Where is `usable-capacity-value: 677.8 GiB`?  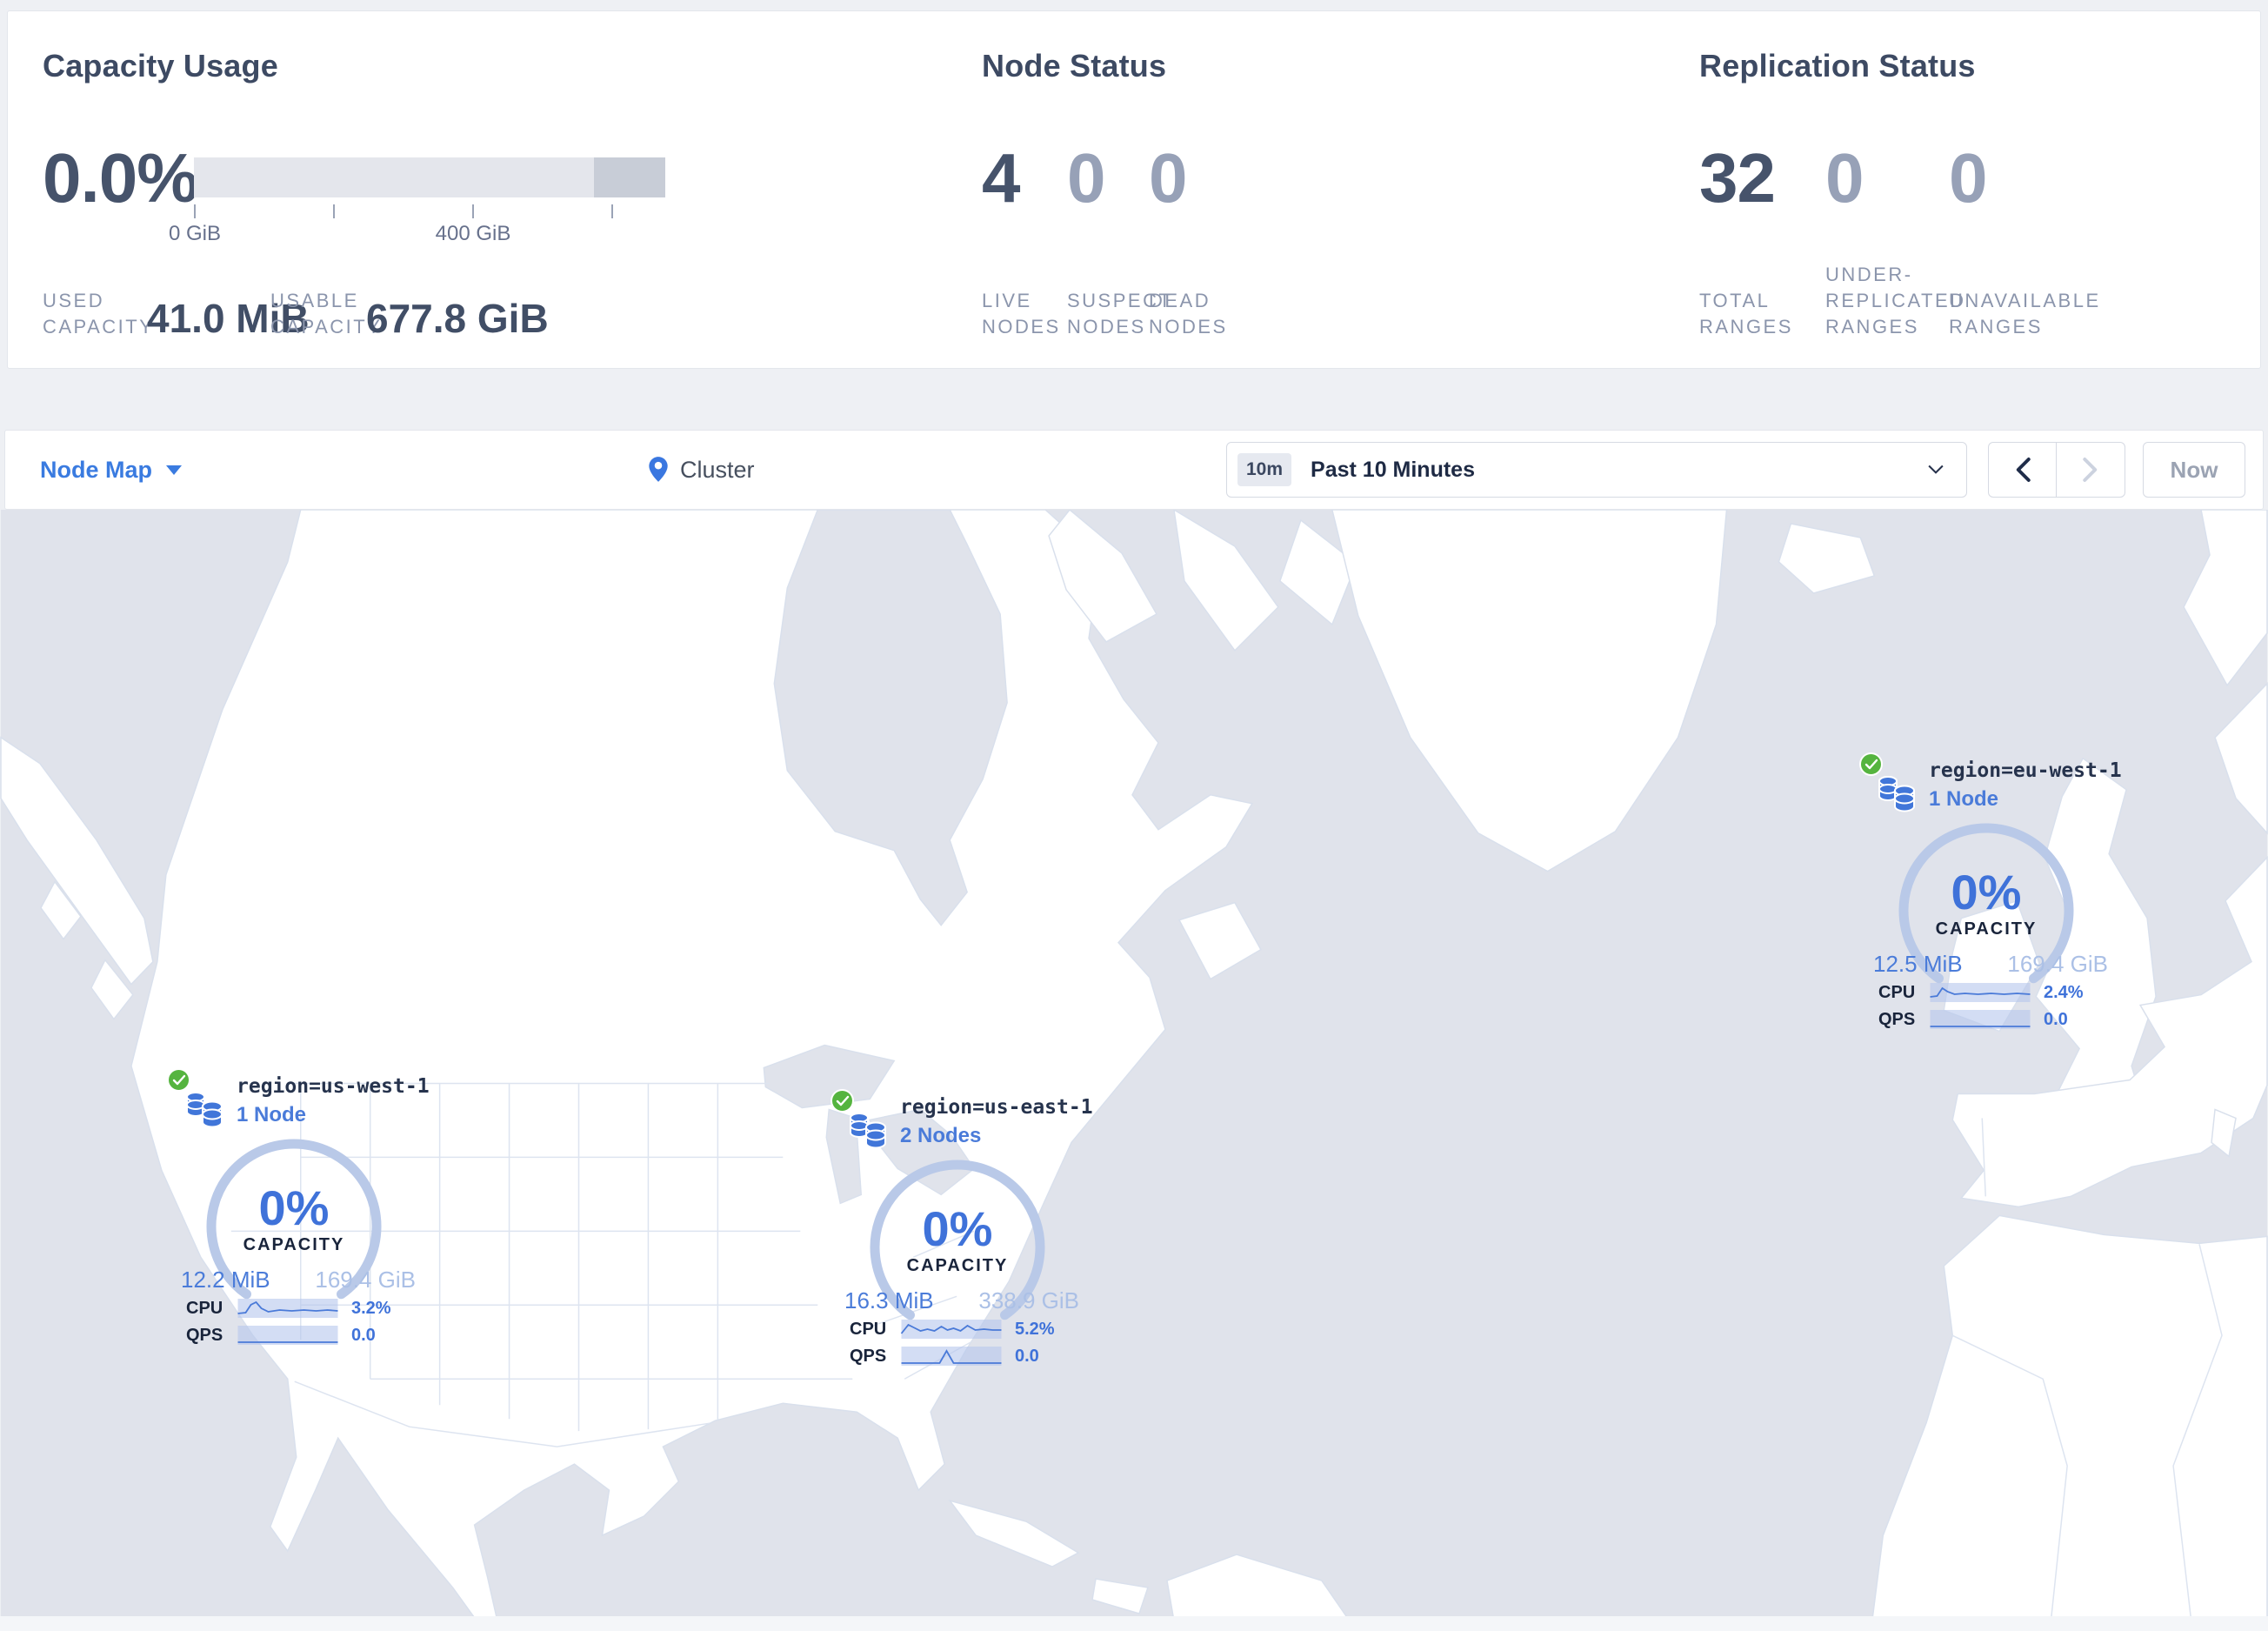 usable-capacity-value: 677.8 GiB is located at coordinates (457, 318).